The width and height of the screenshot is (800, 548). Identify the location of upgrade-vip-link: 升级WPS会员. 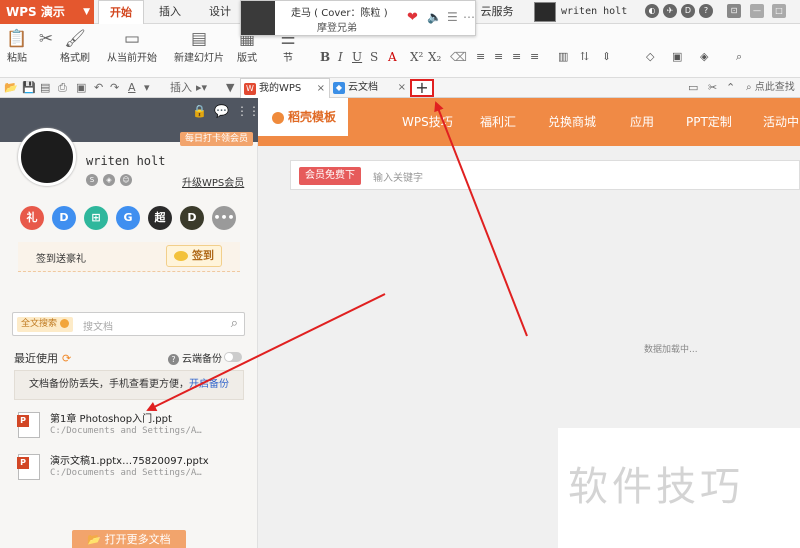
(213, 181).